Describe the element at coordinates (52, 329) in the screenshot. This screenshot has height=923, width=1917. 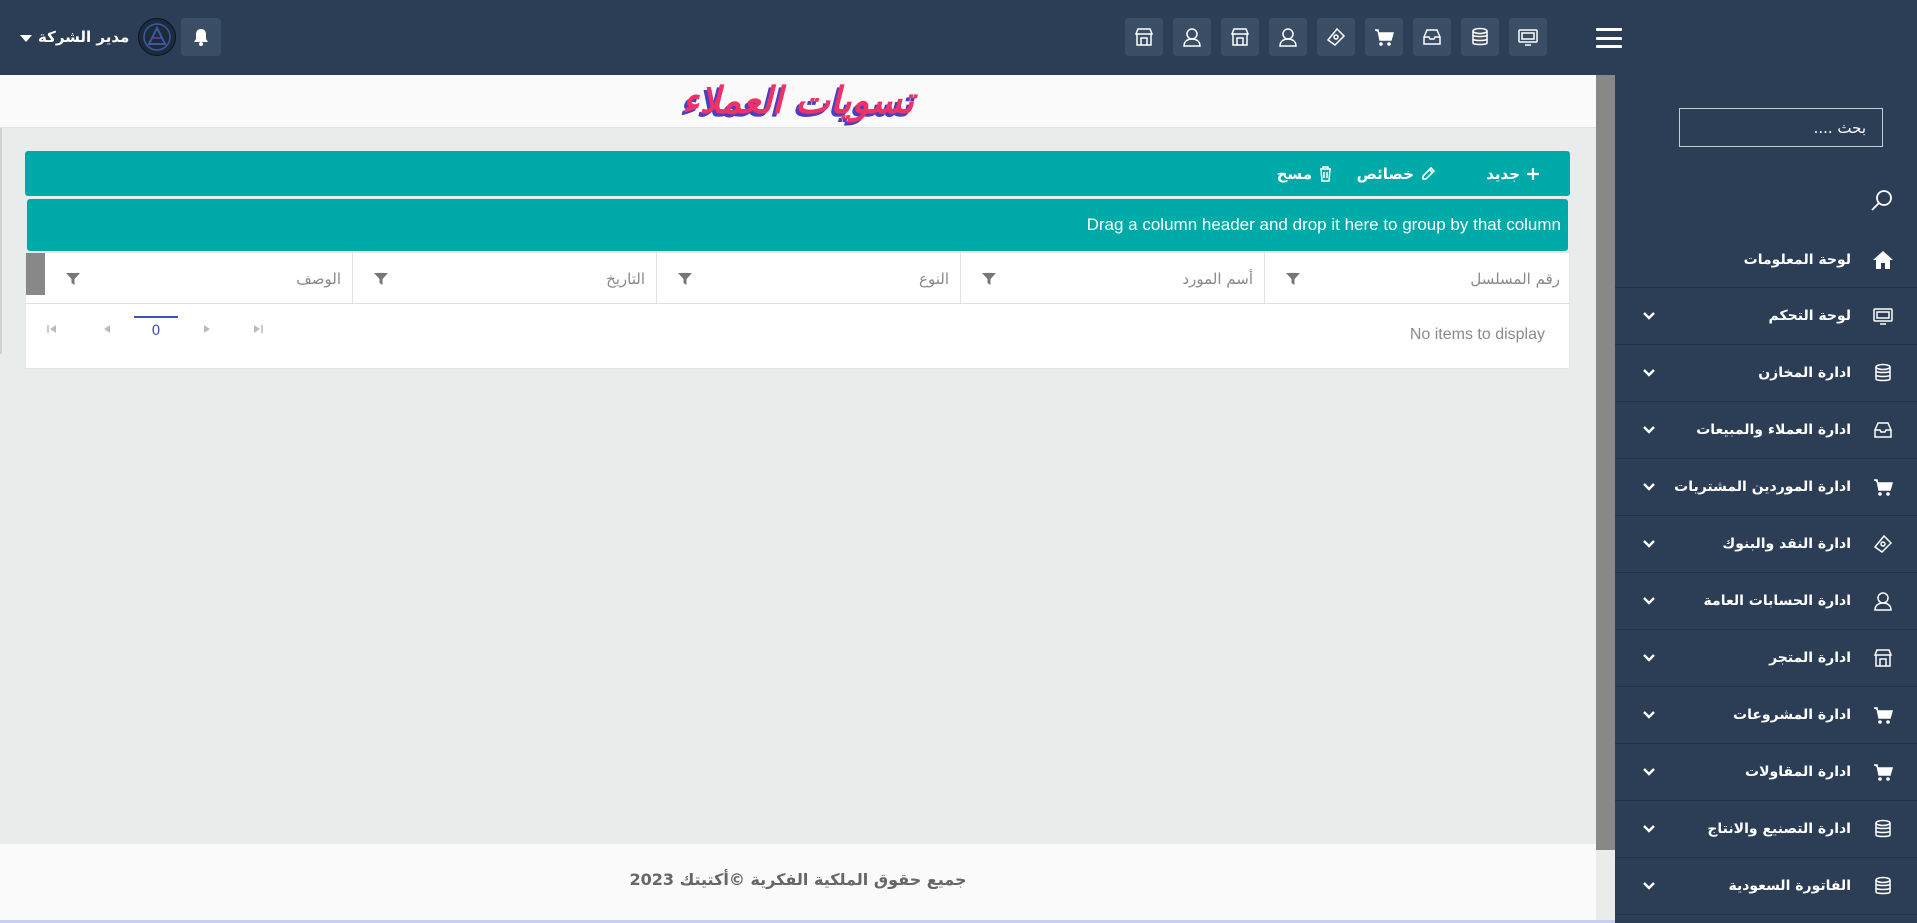
I see `first-page-icon` at that location.